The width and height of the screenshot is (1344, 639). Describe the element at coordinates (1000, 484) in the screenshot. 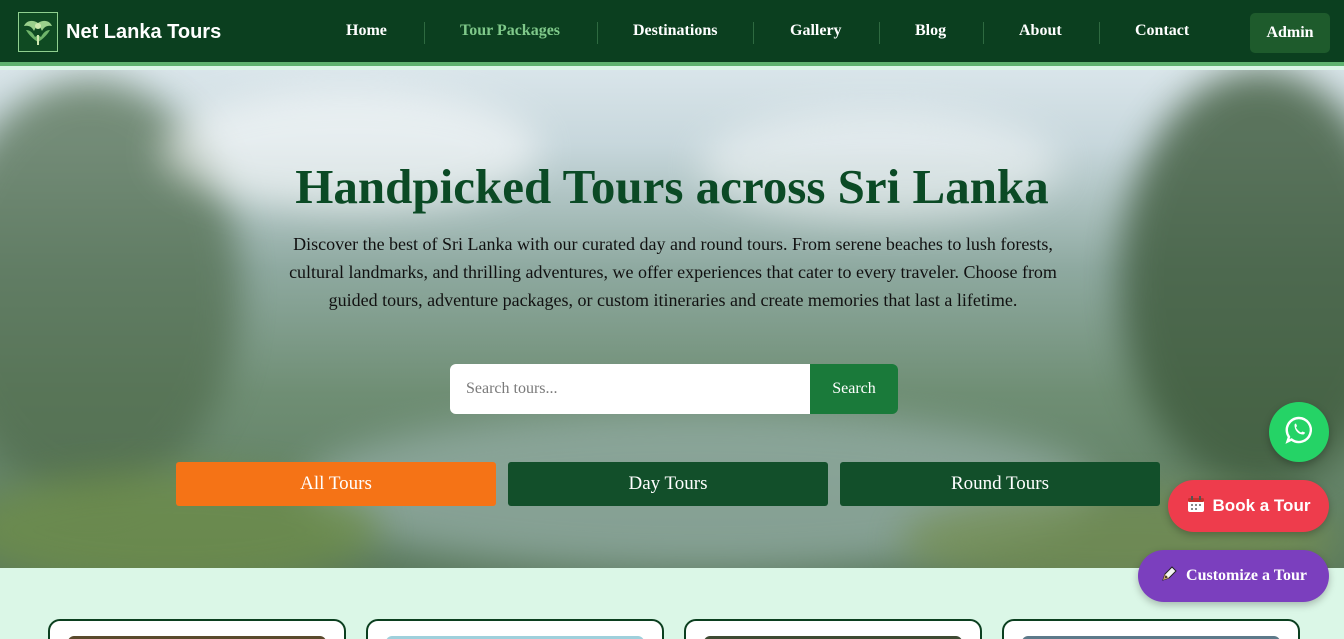

I see `tab-round-tours: Round Tours` at that location.